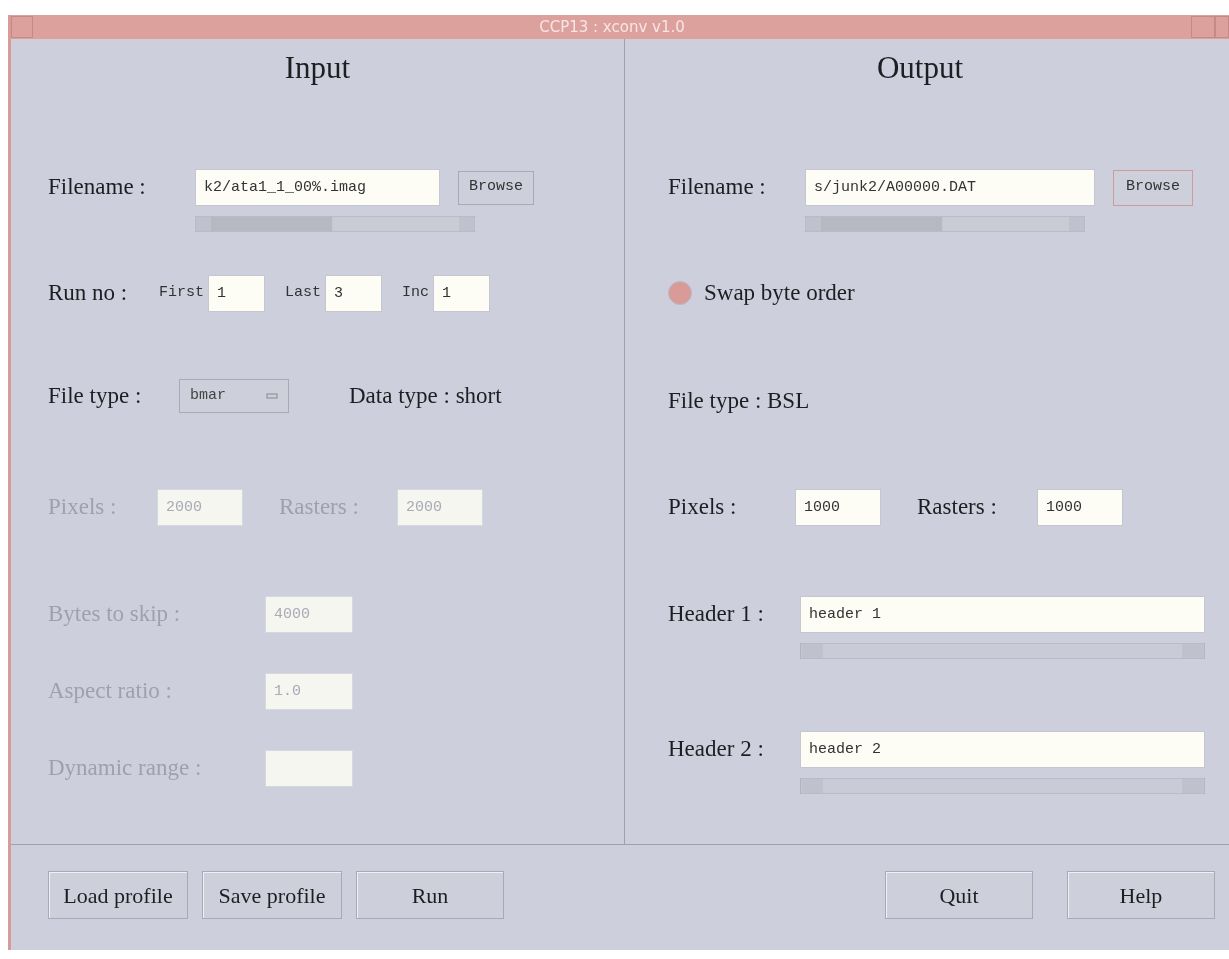 The width and height of the screenshot is (1229, 959). What do you see at coordinates (716, 614) in the screenshot?
I see `field-label: Header 1 :` at bounding box center [716, 614].